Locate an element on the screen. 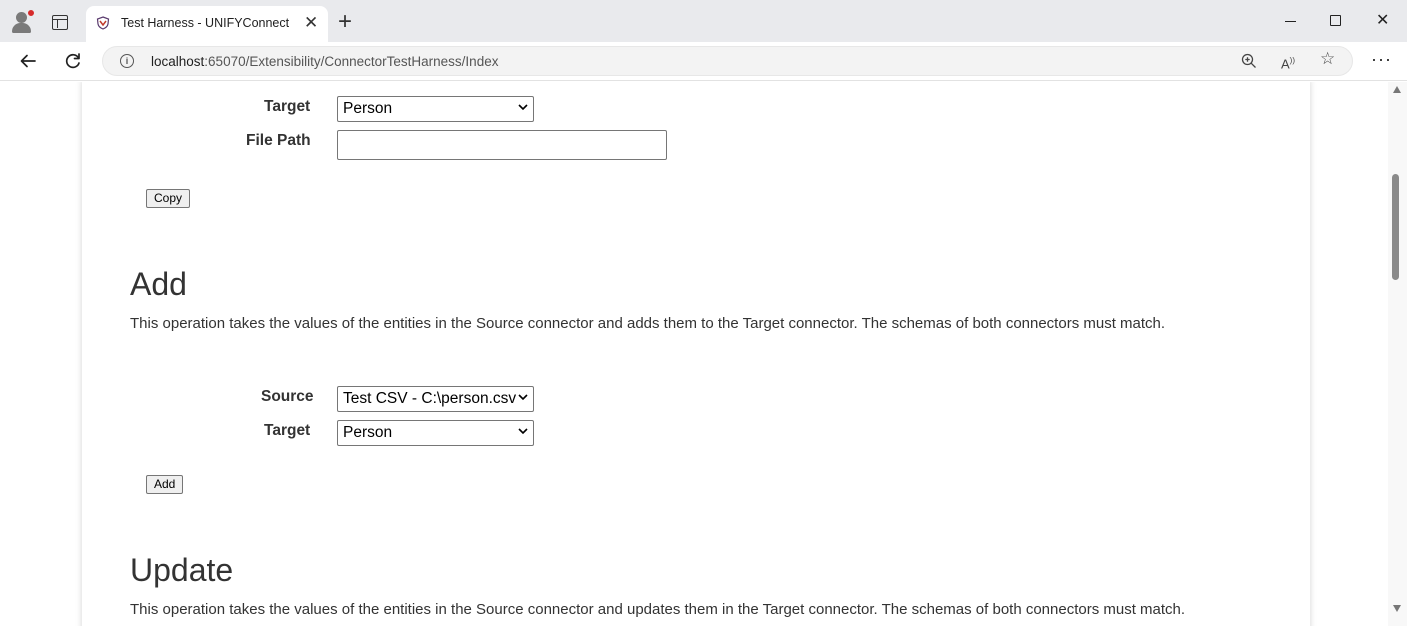  favorite-star-icon: ☆ is located at coordinates (1327, 58).